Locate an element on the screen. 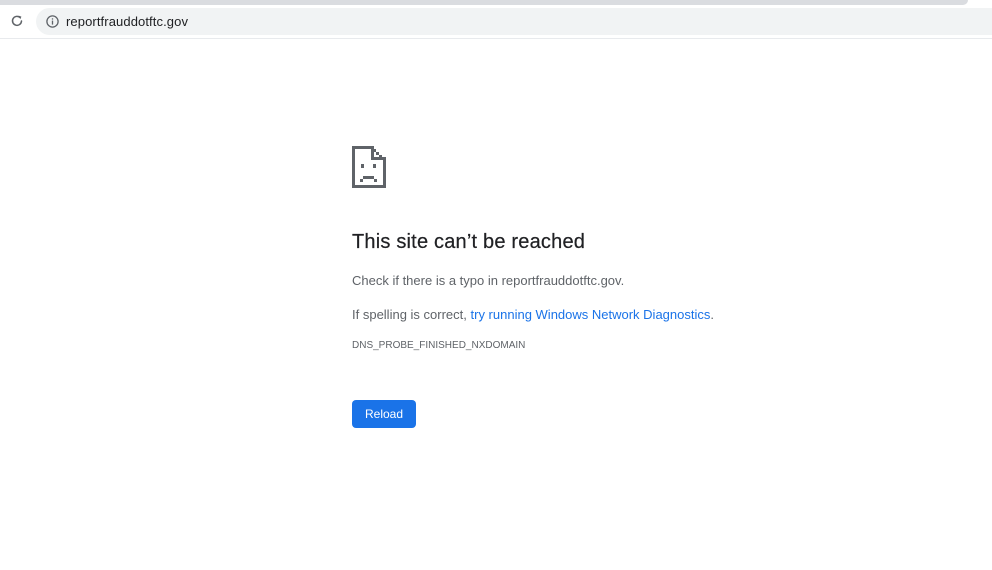  spelling-prefix: If spelling is correct, is located at coordinates (411, 314).